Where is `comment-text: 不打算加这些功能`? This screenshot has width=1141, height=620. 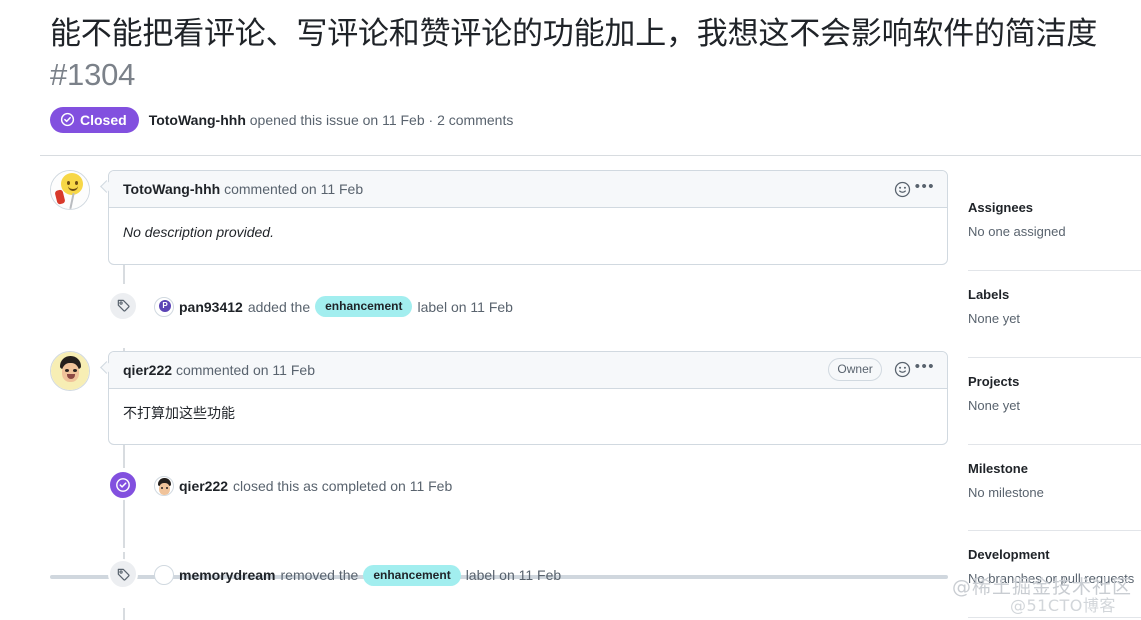
comment-text: 不打算加这些功能 is located at coordinates (179, 412).